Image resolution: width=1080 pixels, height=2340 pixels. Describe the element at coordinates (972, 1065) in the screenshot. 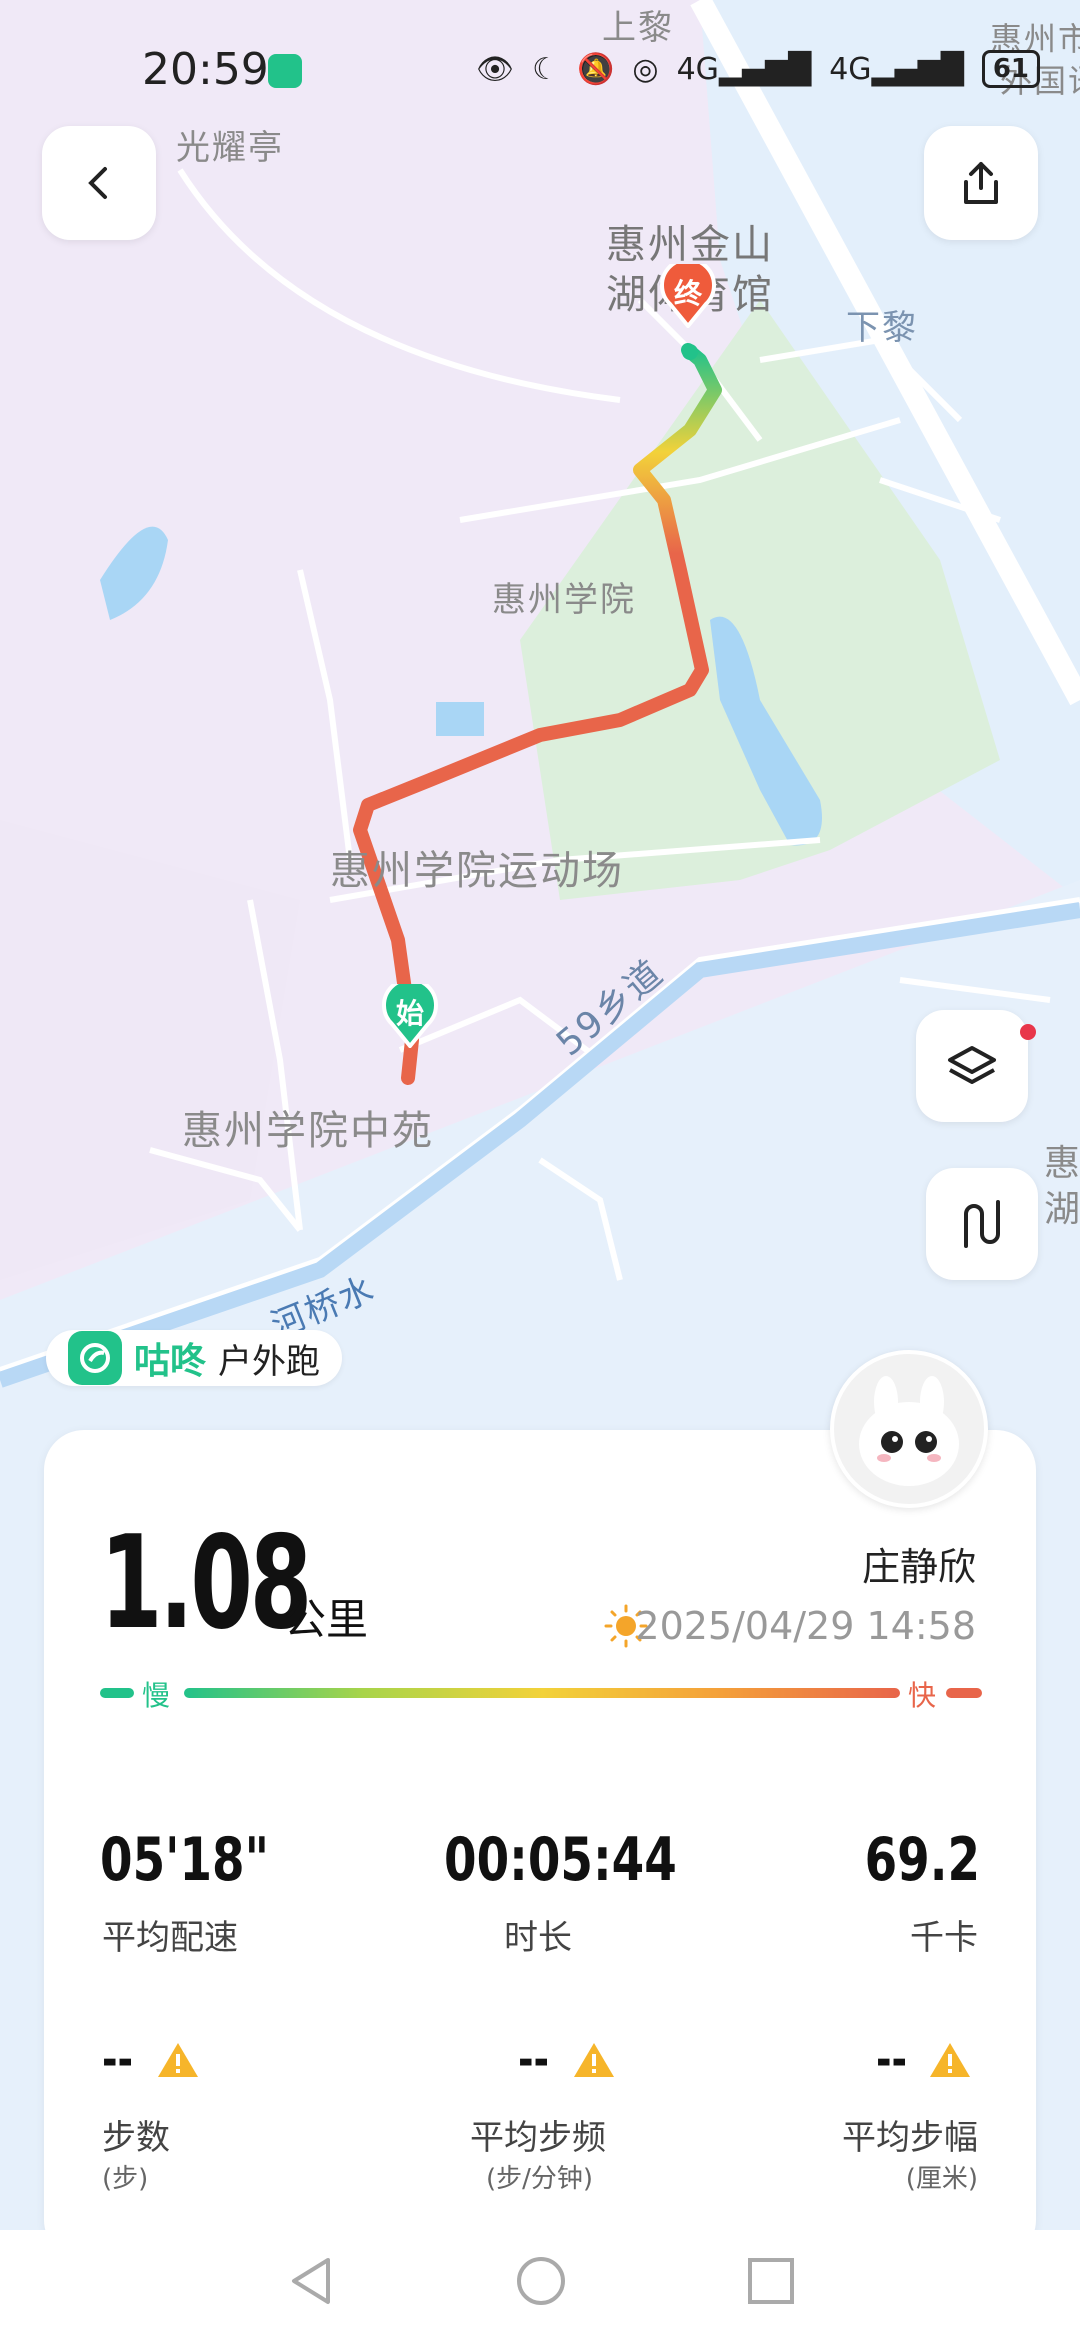

I see `layers-icon` at that location.